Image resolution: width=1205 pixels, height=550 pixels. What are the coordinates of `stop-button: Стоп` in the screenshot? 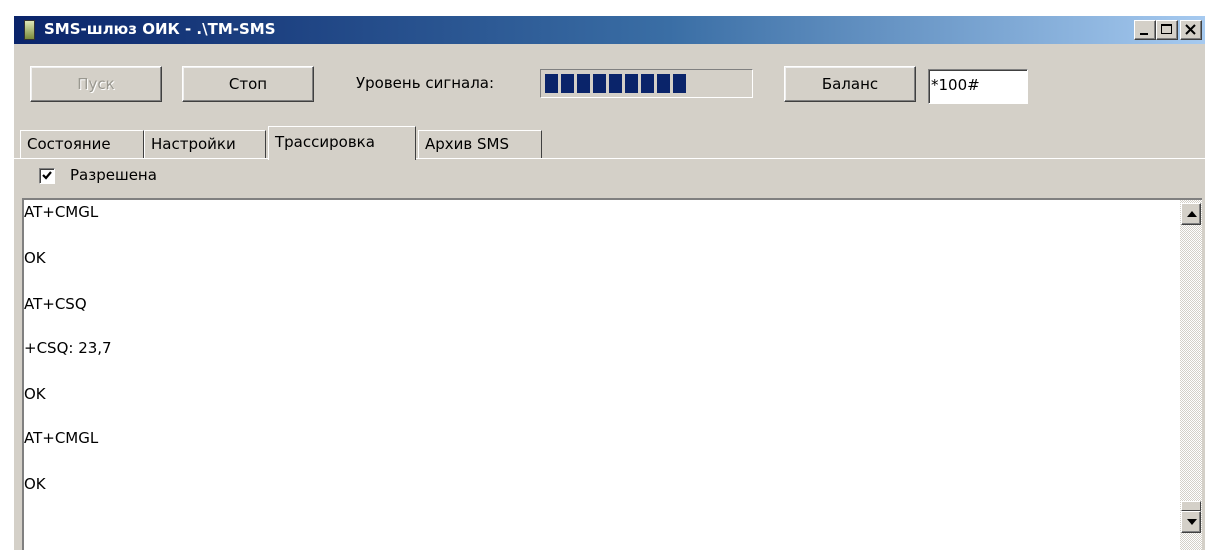 It's located at (248, 84).